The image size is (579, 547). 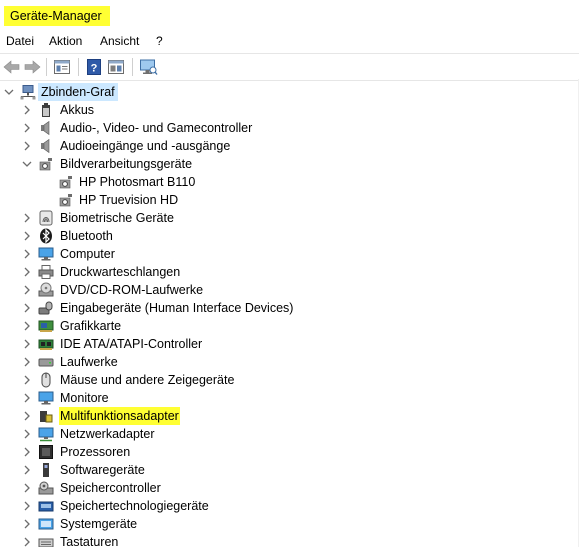 I want to click on tree-item-drives: Laufwerke, so click(x=289, y=362).